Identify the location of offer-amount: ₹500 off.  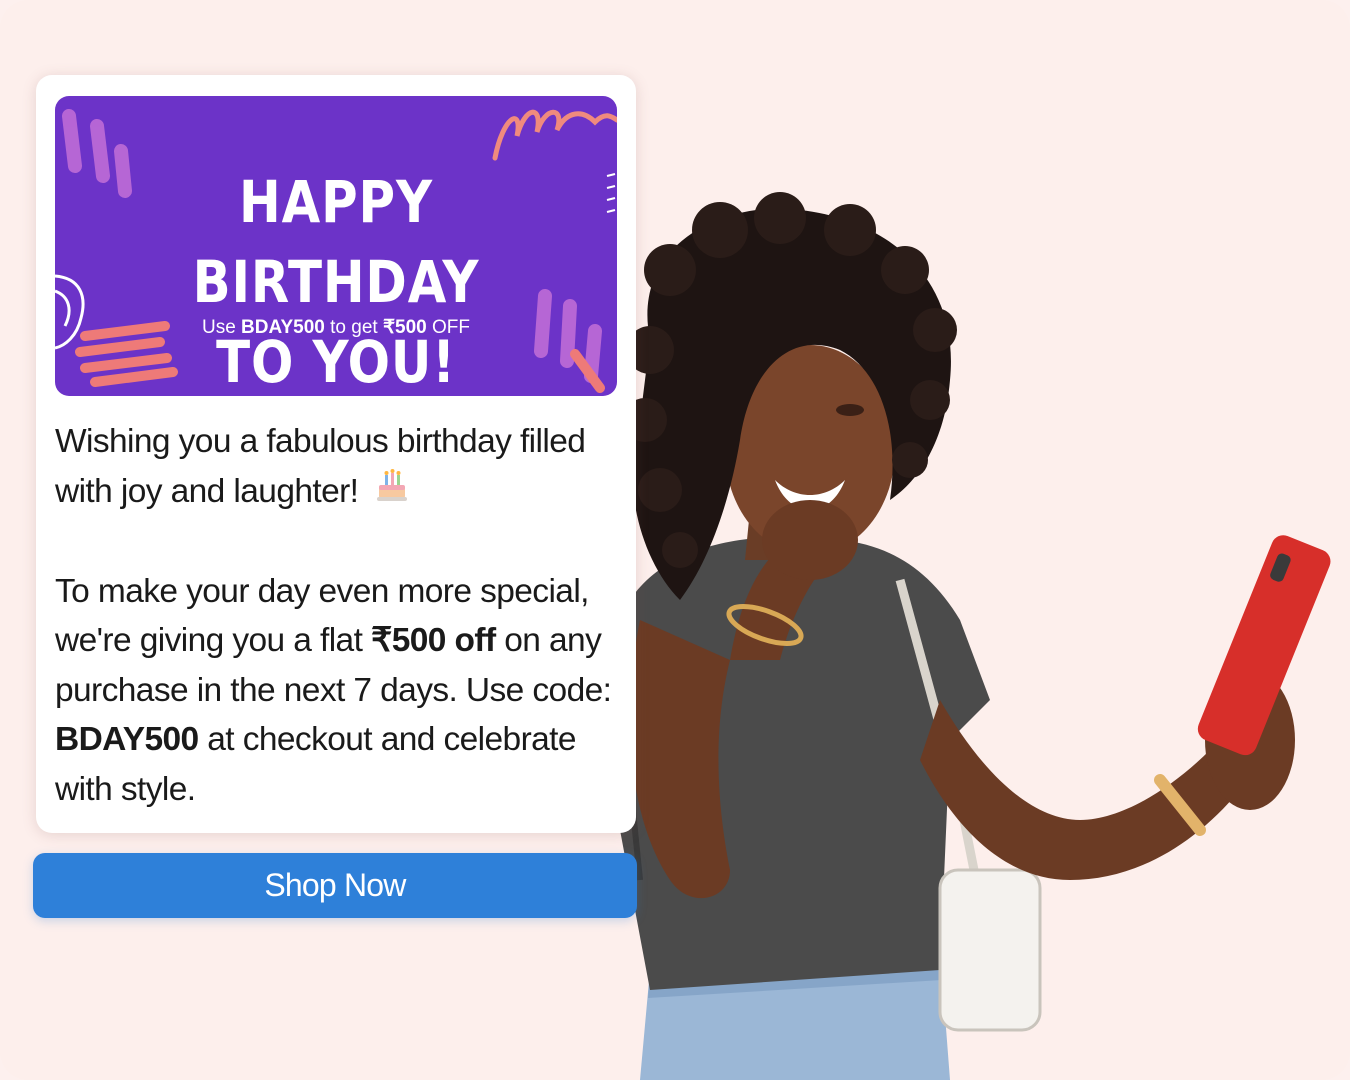
(433, 641).